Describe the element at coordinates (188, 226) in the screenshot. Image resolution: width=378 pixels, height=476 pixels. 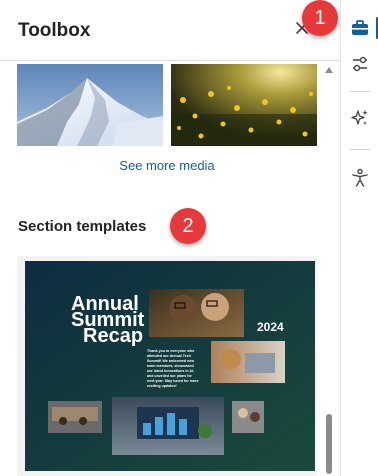
I see `callout-badge-2: 2` at that location.